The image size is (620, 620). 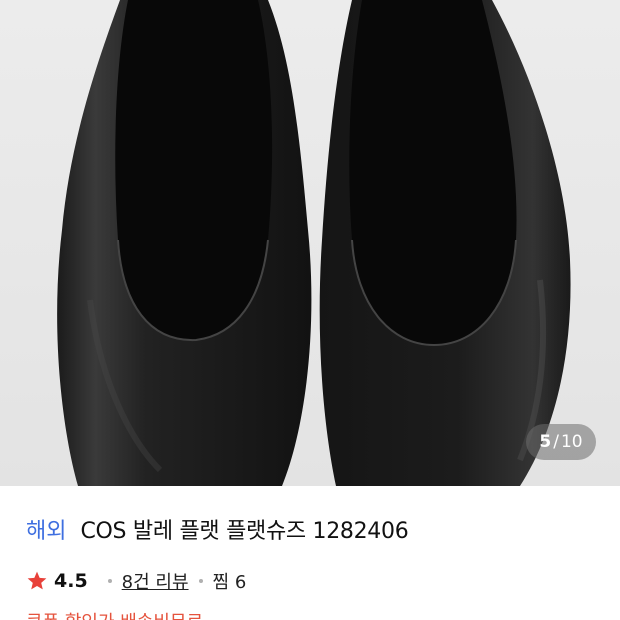 I want to click on image-counter-current: 5, so click(x=545, y=442).